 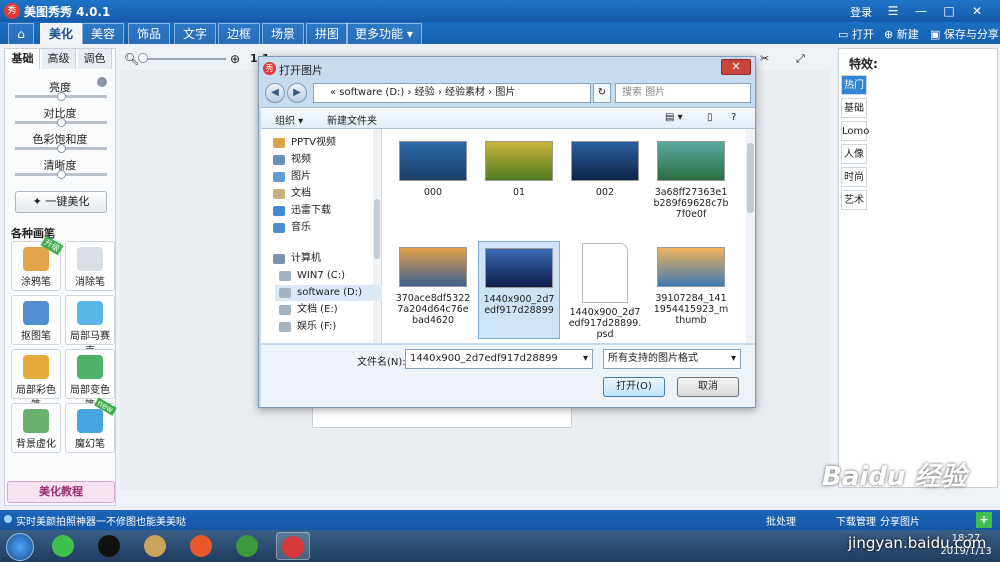 What do you see at coordinates (61, 33) in the screenshot?
I see `menu-tab-0: 美化` at bounding box center [61, 33].